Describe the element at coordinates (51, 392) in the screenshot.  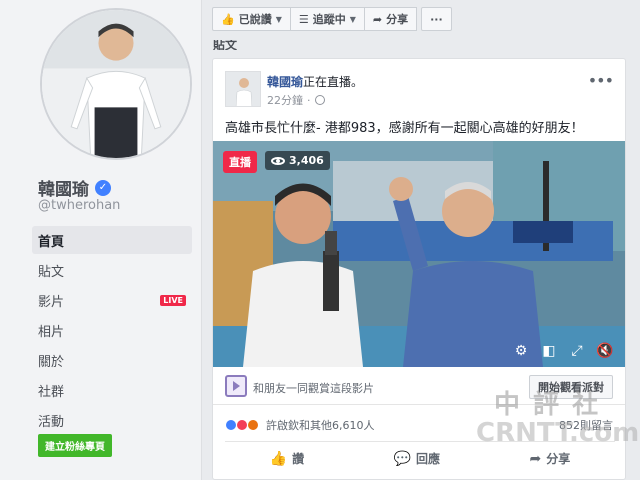
I see `sidebar-item-label: 社群` at that location.